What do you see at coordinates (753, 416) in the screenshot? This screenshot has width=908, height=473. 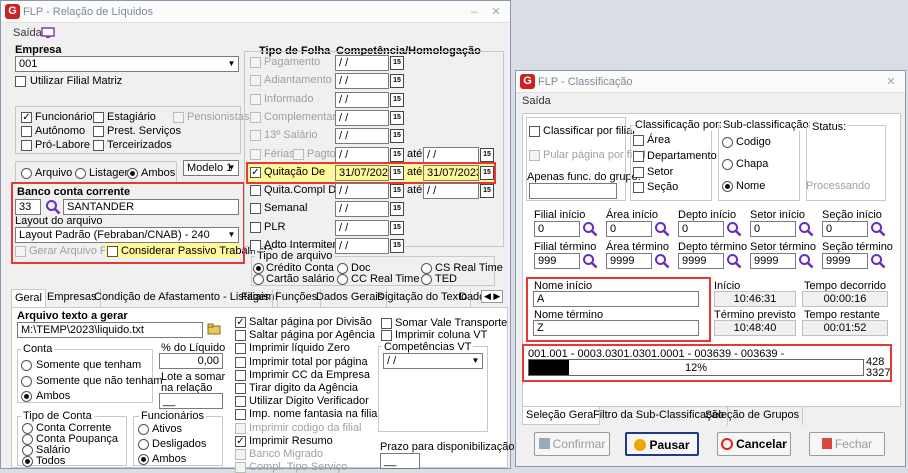 I see `tab-selecao-grupos: Seleção de Grupos` at bounding box center [753, 416].